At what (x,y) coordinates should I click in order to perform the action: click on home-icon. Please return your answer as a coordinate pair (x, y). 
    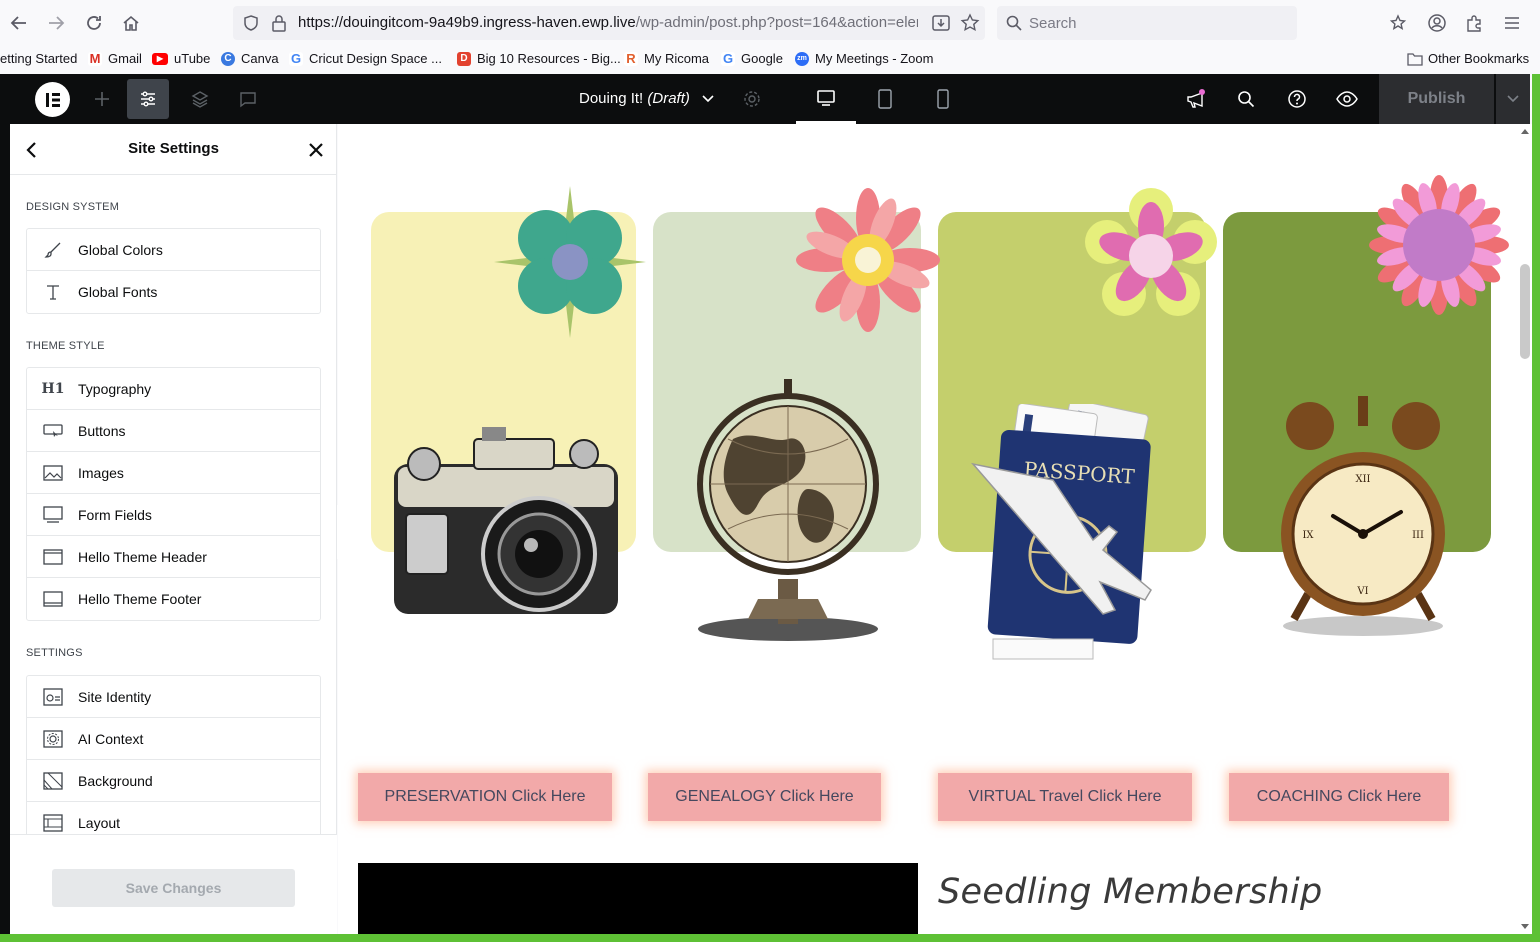
    Looking at the image, I should click on (131, 23).